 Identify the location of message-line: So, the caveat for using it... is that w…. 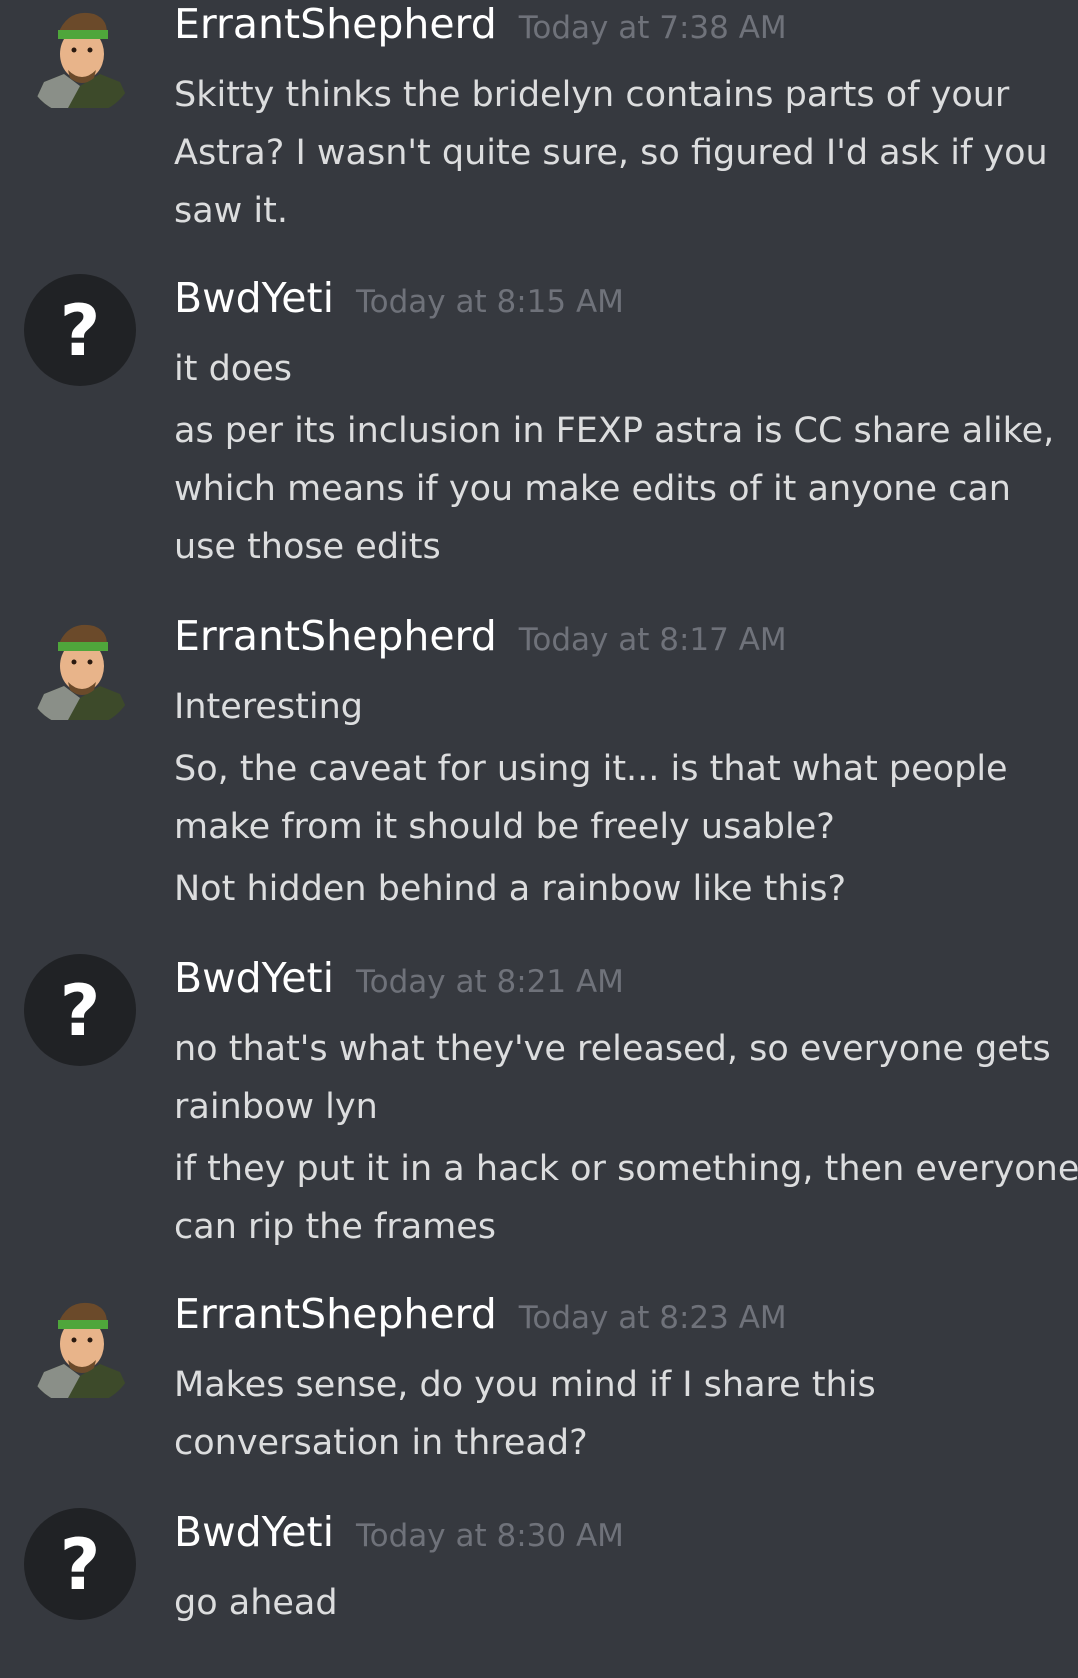
(591, 769).